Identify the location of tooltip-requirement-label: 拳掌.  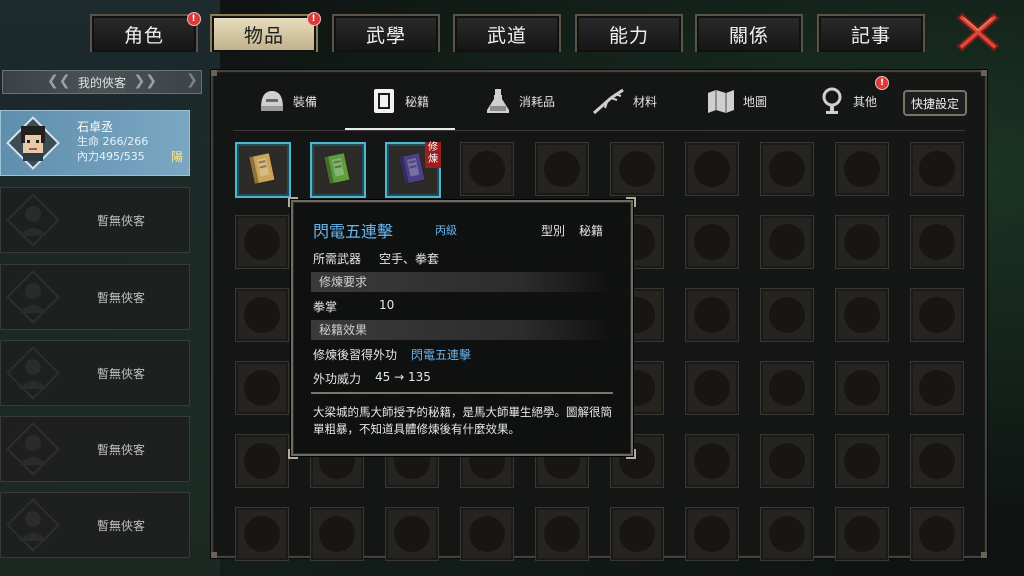
(325, 307).